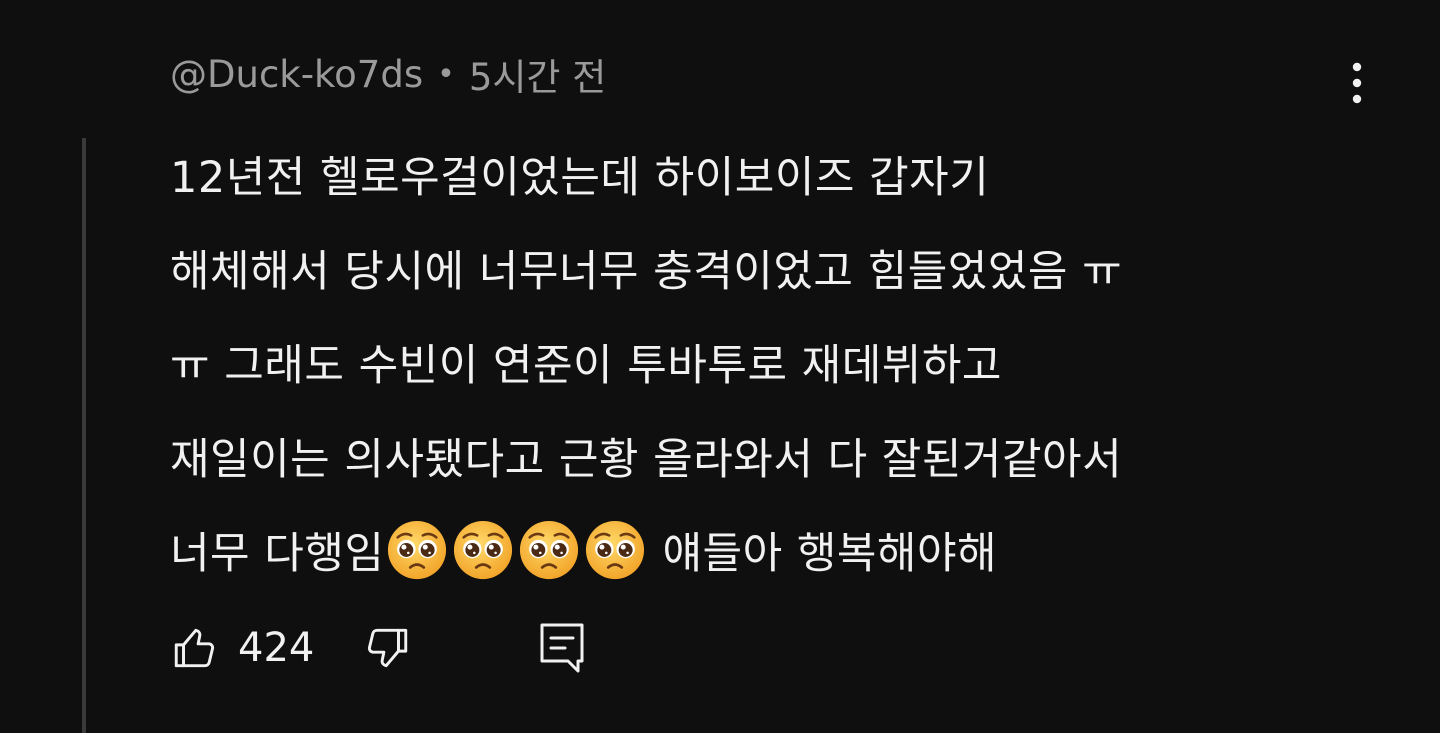 This screenshot has height=733, width=1440. I want to click on reply-button, so click(562, 648).